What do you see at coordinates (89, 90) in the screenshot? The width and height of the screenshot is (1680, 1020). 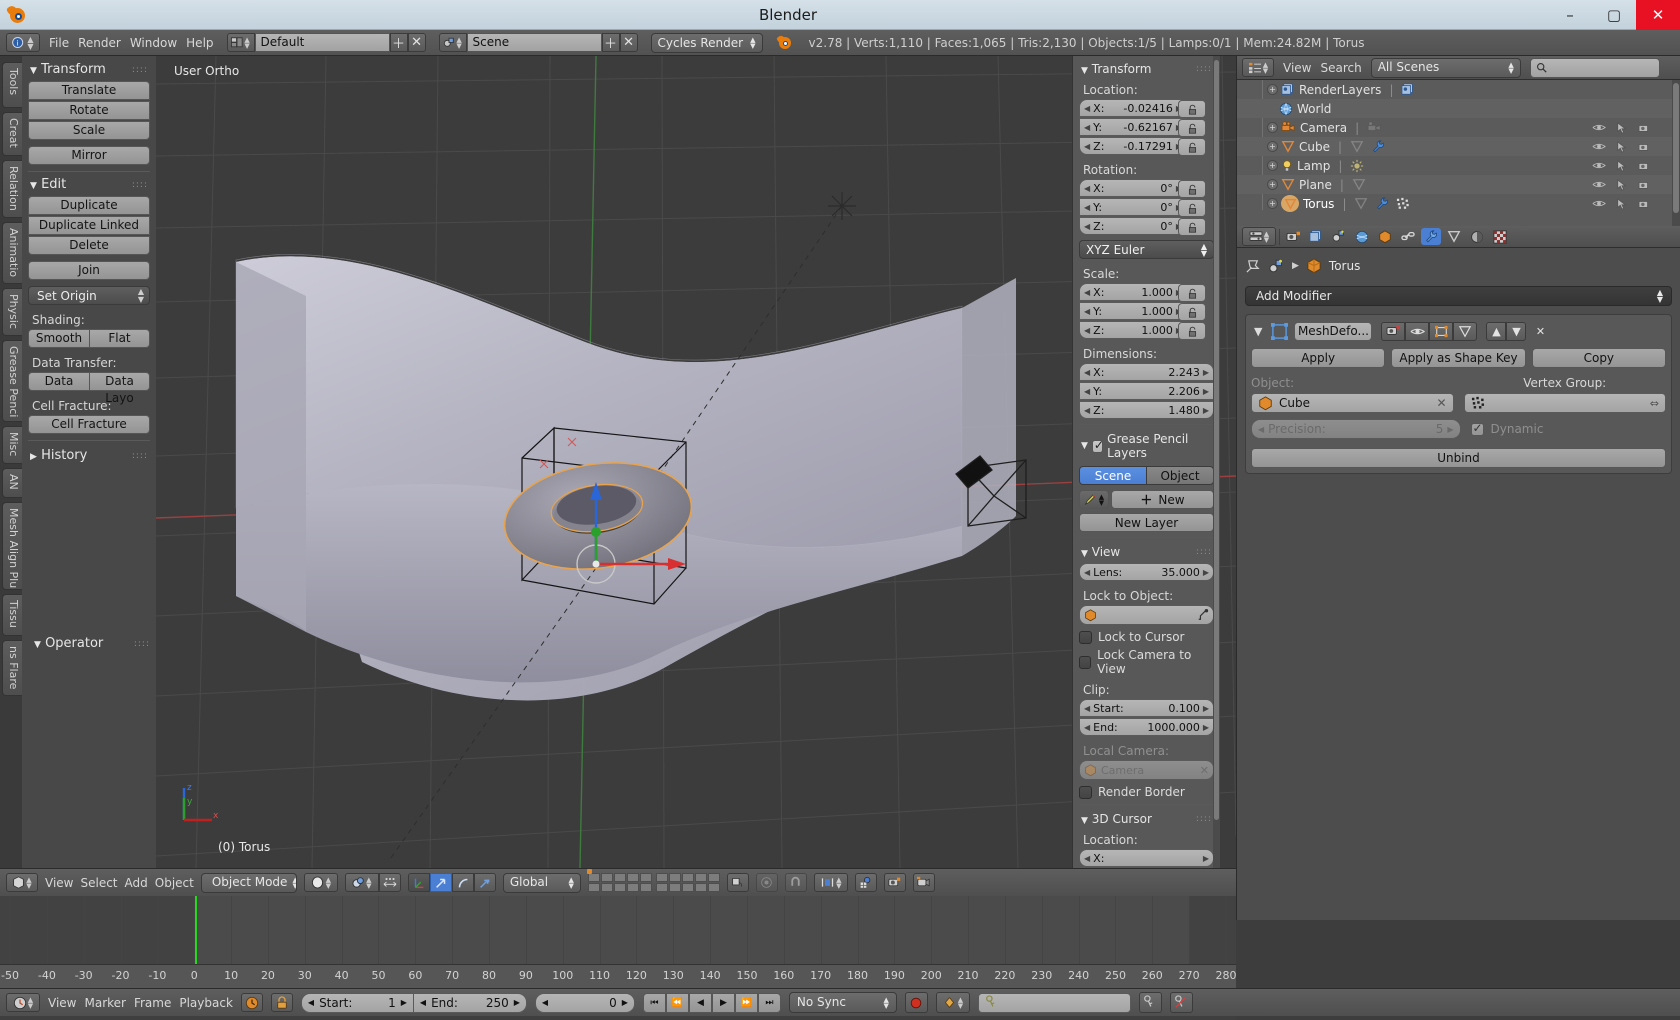 I see `translate-button: Translate` at bounding box center [89, 90].